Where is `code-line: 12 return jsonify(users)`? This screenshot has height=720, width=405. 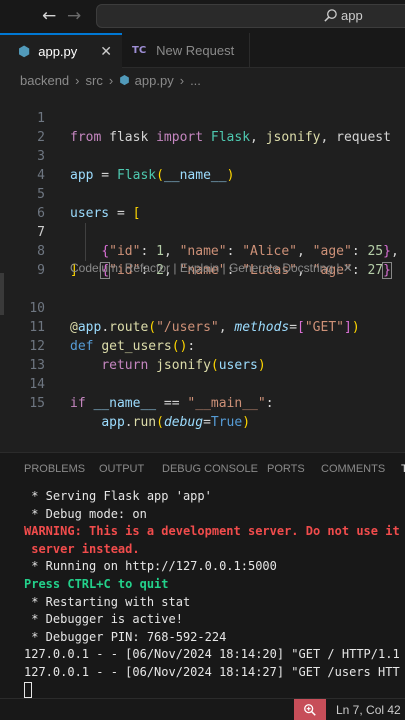
code-line: 12 return jsonify(users) is located at coordinates (202, 345).